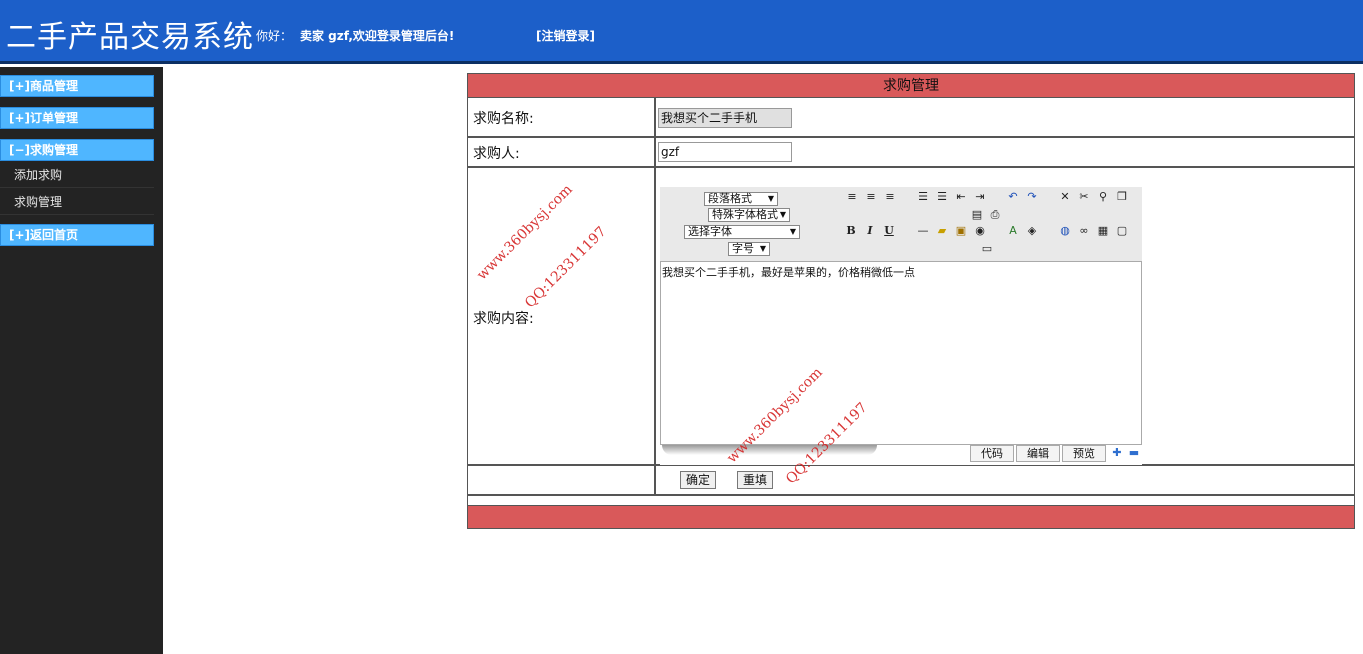 This screenshot has height=654, width=1363. Describe the element at coordinates (130, 37) in the screenshot. I see `app-title: 二手产品交易系统` at that location.